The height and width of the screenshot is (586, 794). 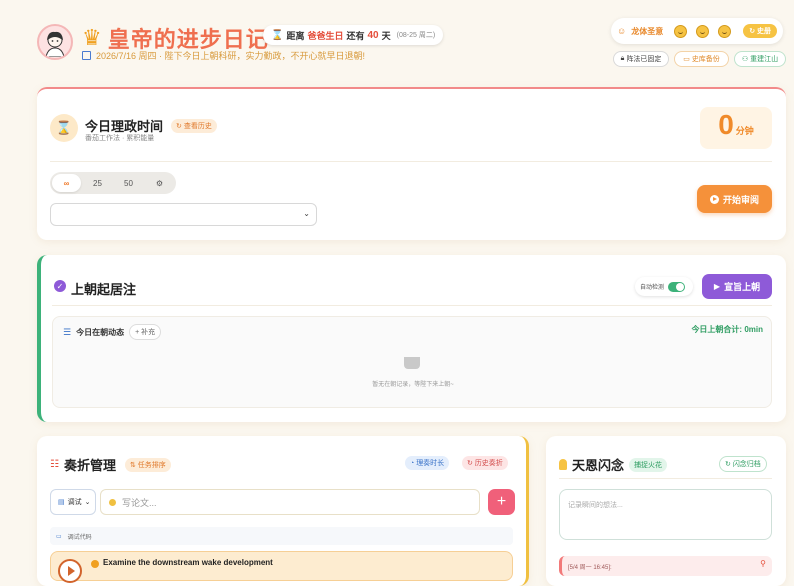 What do you see at coordinates (386, 35) in the screenshot?
I see `countdown-suffix: 天` at bounding box center [386, 35].